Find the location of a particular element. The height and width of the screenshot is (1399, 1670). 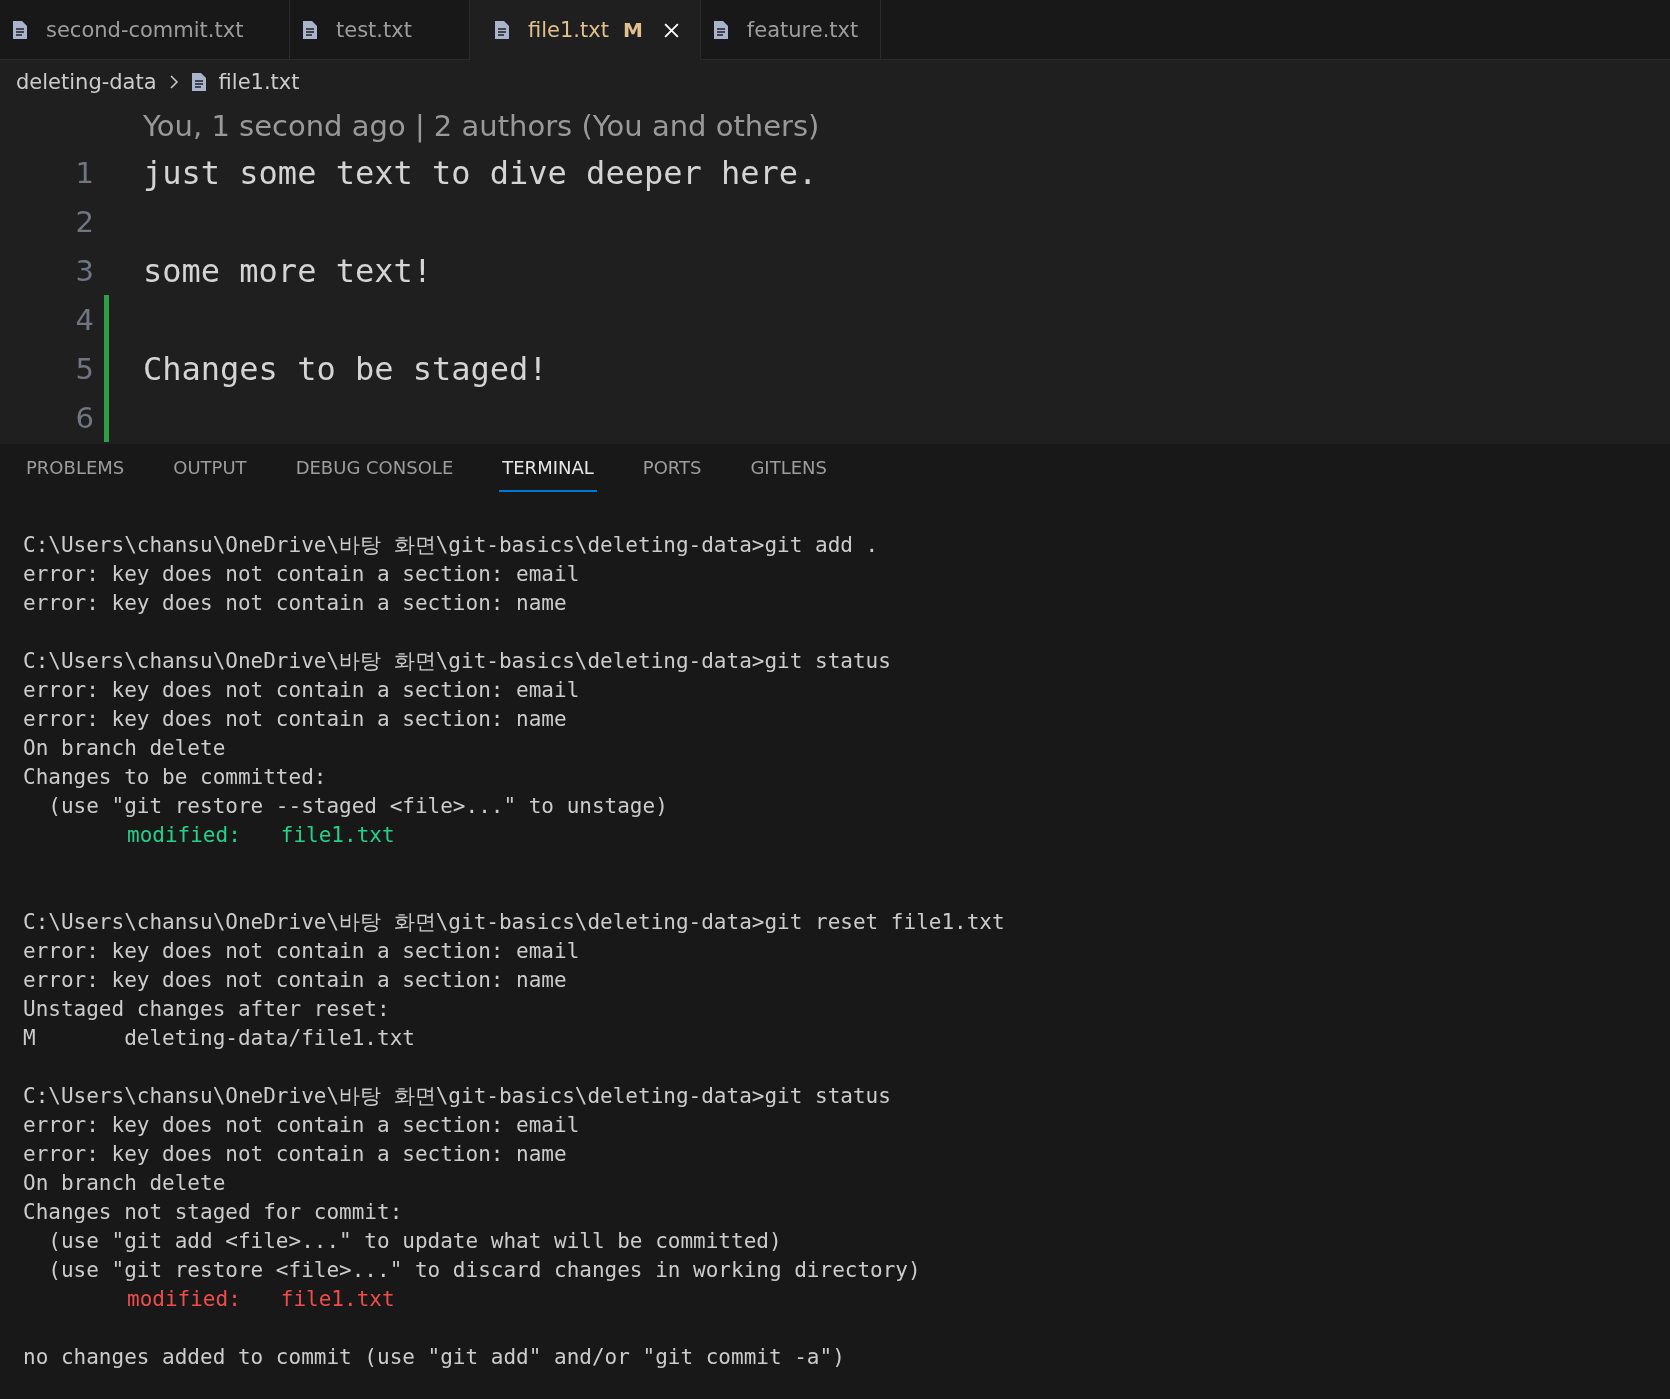

terminal-line: C:\Users\chansu\OneDrive\바탕 화면\git-basics\deleting-data>git add . is located at coordinates (451, 545).